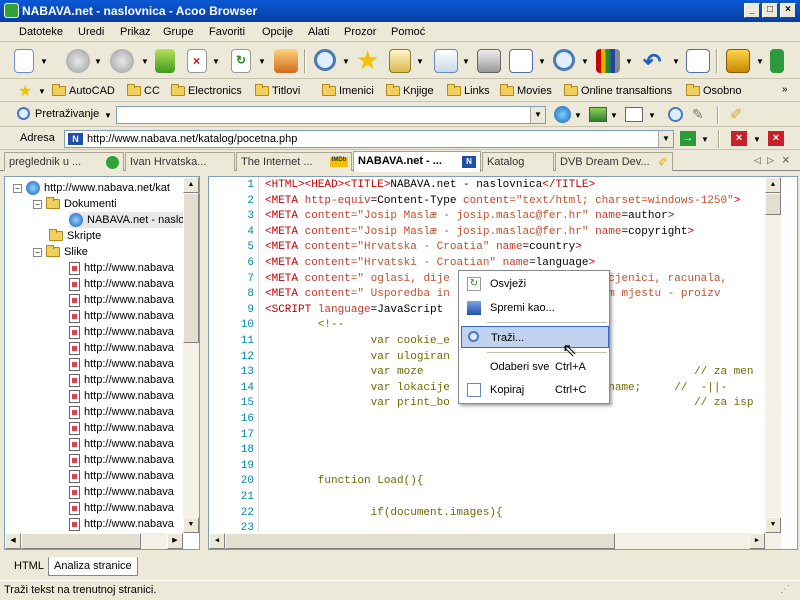  Describe the element at coordinates (698, 61) in the screenshot. I see `options-icon` at that location.